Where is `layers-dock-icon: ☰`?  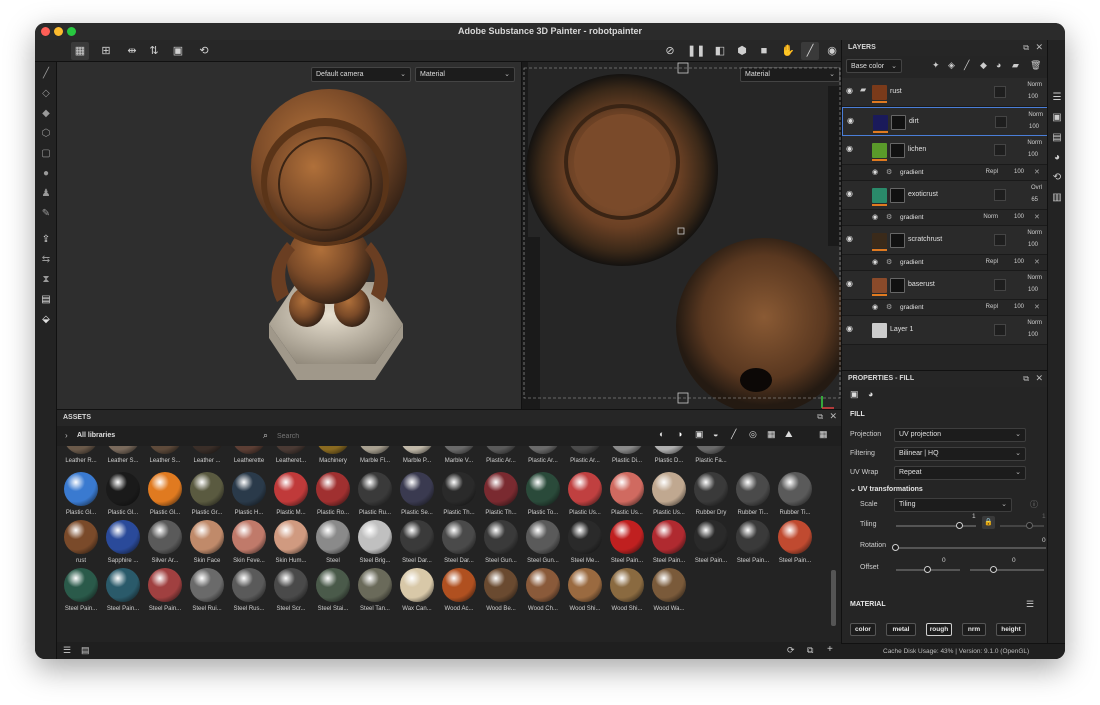 layers-dock-icon: ☰ is located at coordinates (1057, 98).